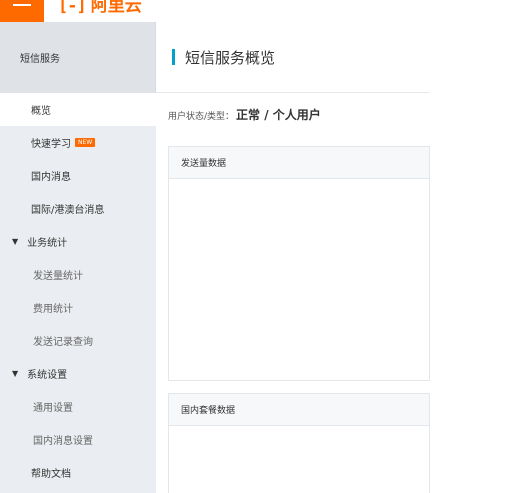 Image resolution: width=505 pixels, height=493 pixels. I want to click on panel-title: 发送量数据, so click(299, 163).